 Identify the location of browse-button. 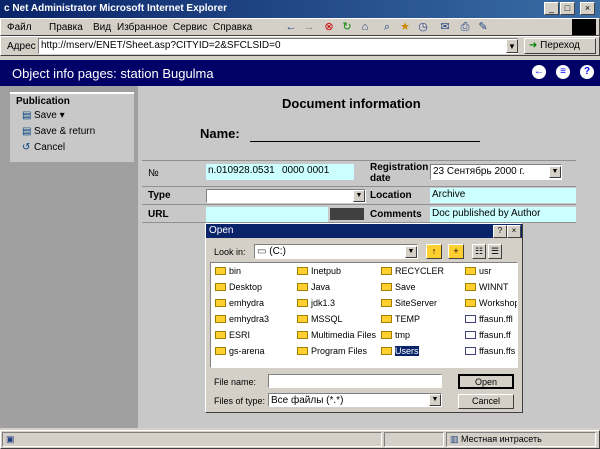
(347, 214).